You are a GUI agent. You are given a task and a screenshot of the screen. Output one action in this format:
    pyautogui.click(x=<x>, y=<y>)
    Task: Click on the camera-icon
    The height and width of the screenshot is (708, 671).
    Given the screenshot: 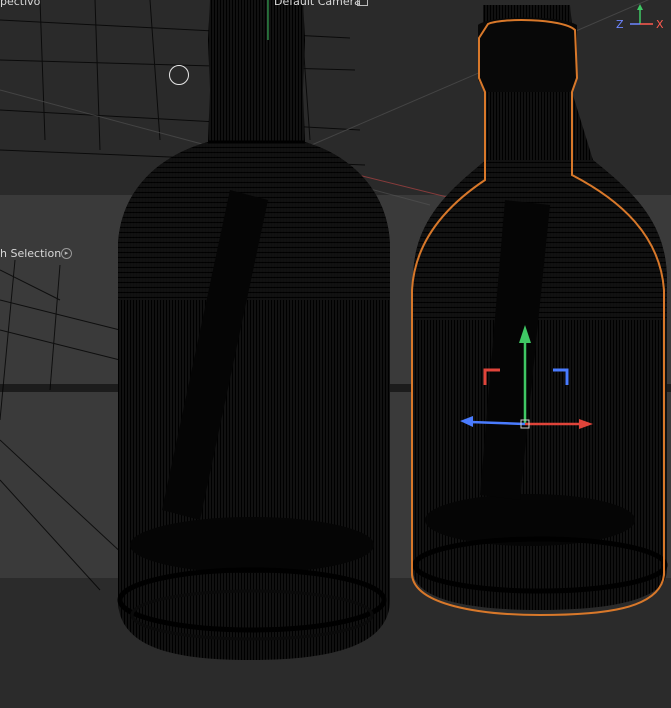 What is the action you would take?
    pyautogui.click(x=362, y=3)
    